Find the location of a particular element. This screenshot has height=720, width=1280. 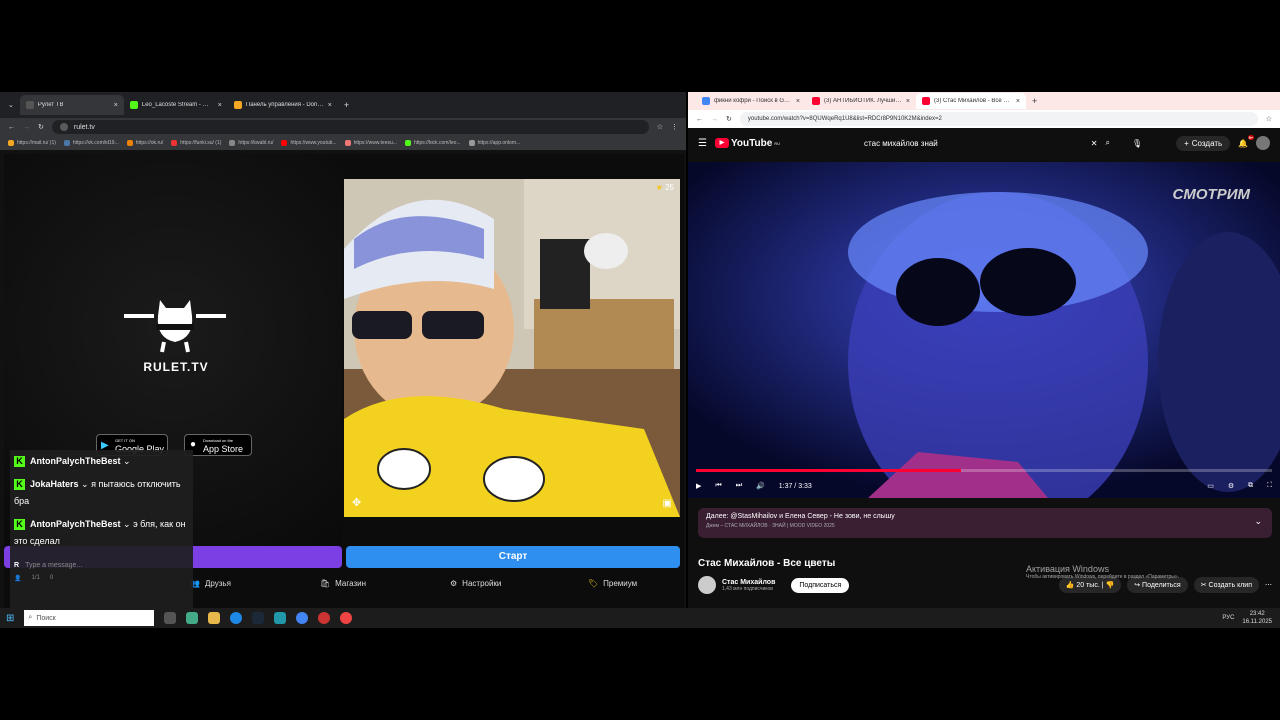

tab-title: фикни кофри - Поиск в Google is located at coordinates (753, 101).